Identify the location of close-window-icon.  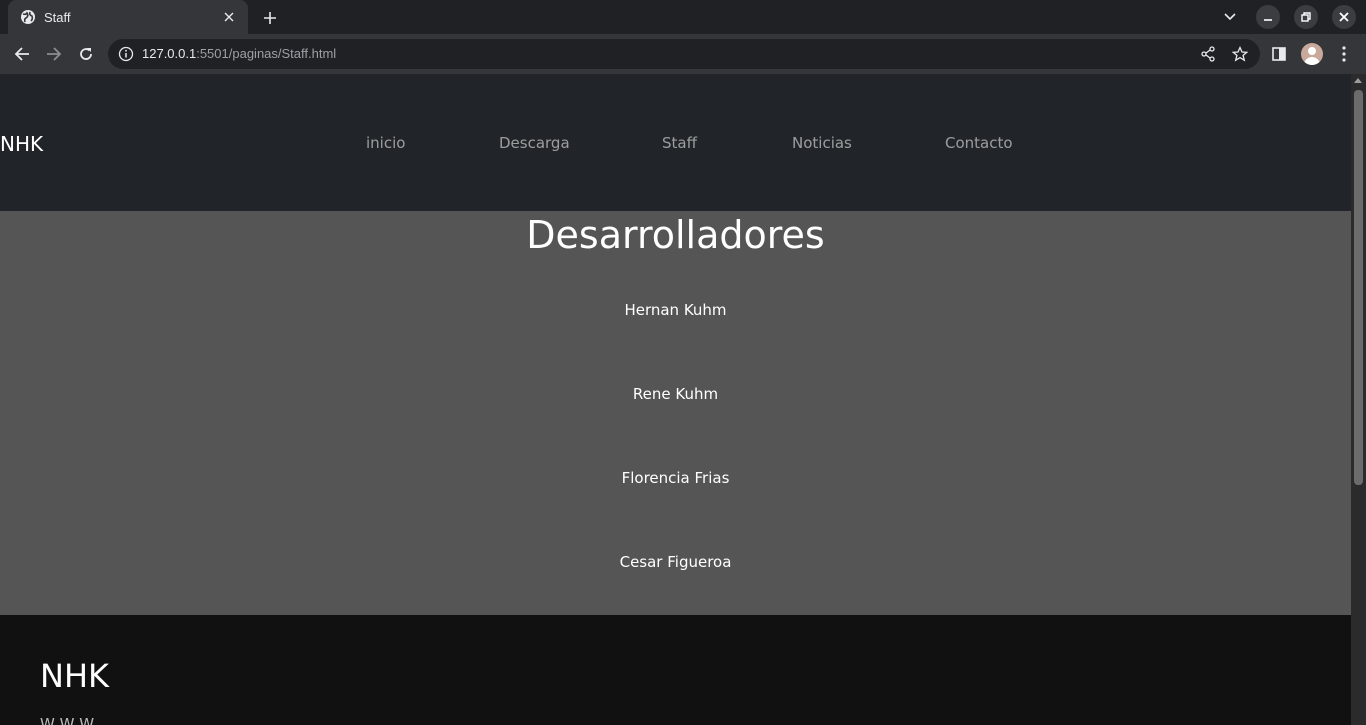
(1344, 17).